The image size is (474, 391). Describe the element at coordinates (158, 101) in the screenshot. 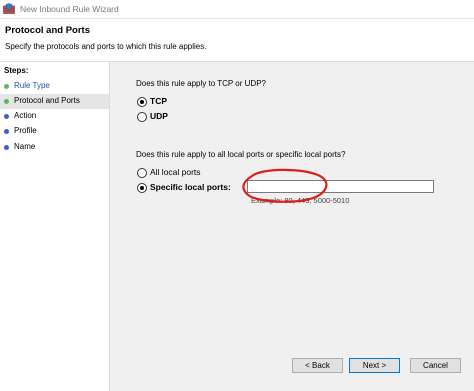

I see `tcp-label: TCP` at that location.